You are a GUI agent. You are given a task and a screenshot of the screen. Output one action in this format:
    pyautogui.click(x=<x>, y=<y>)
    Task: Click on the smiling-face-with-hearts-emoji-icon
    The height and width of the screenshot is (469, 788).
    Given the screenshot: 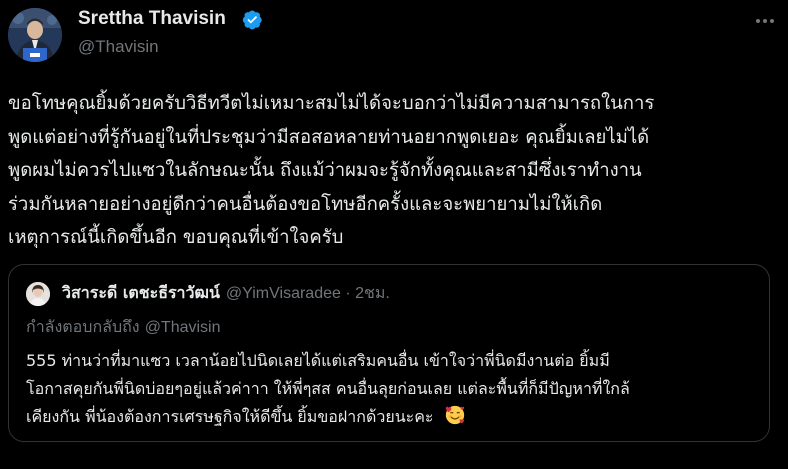 What is the action you would take?
    pyautogui.click(x=454, y=415)
    